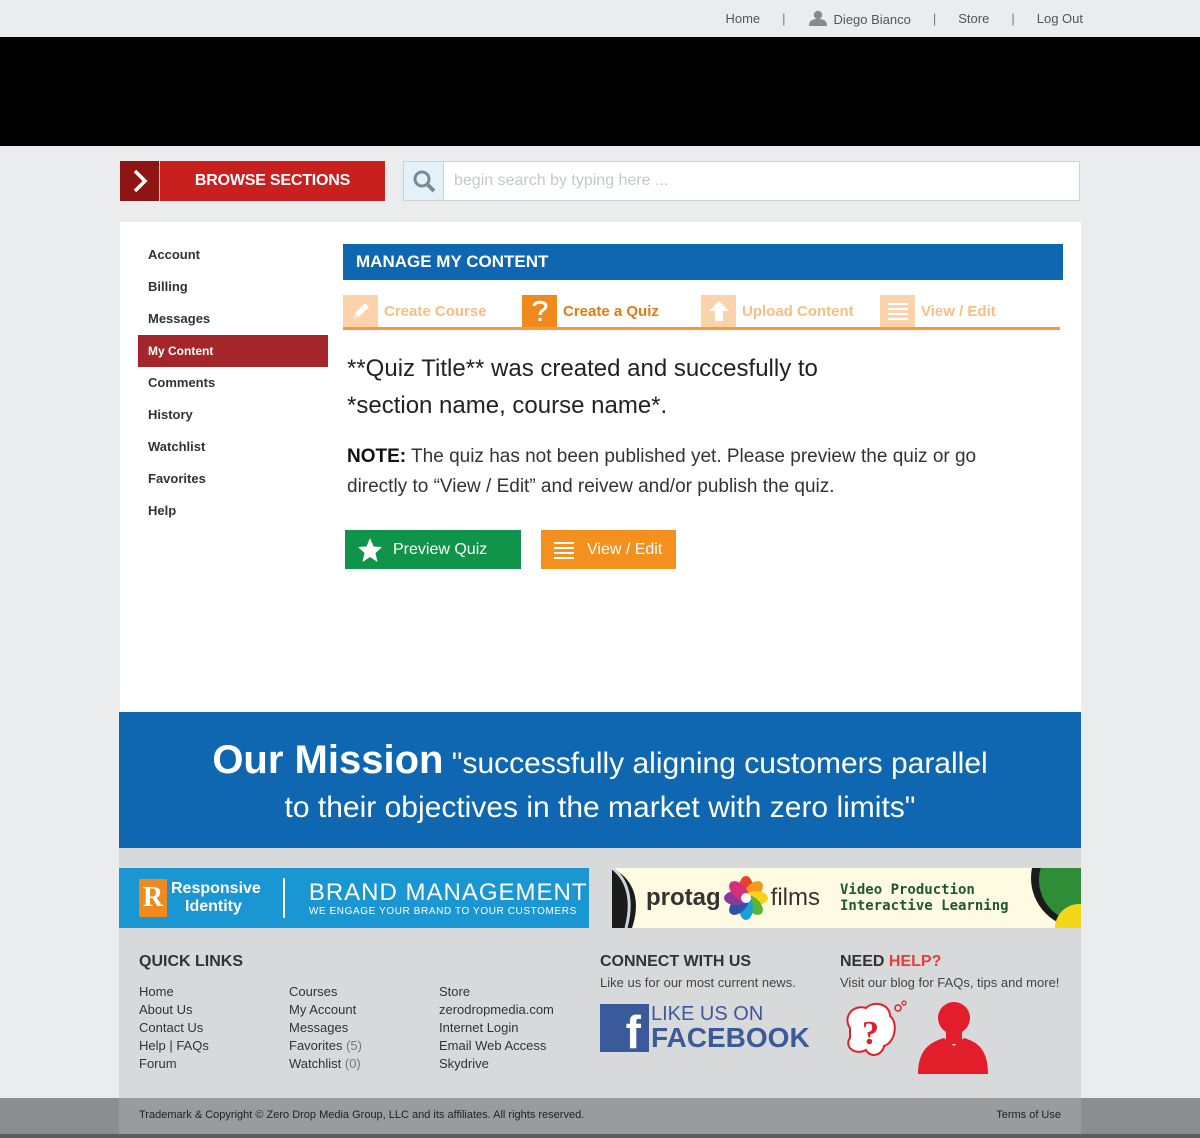  Describe the element at coordinates (364, 1010) in the screenshot. I see `footer-link: My Account` at that location.